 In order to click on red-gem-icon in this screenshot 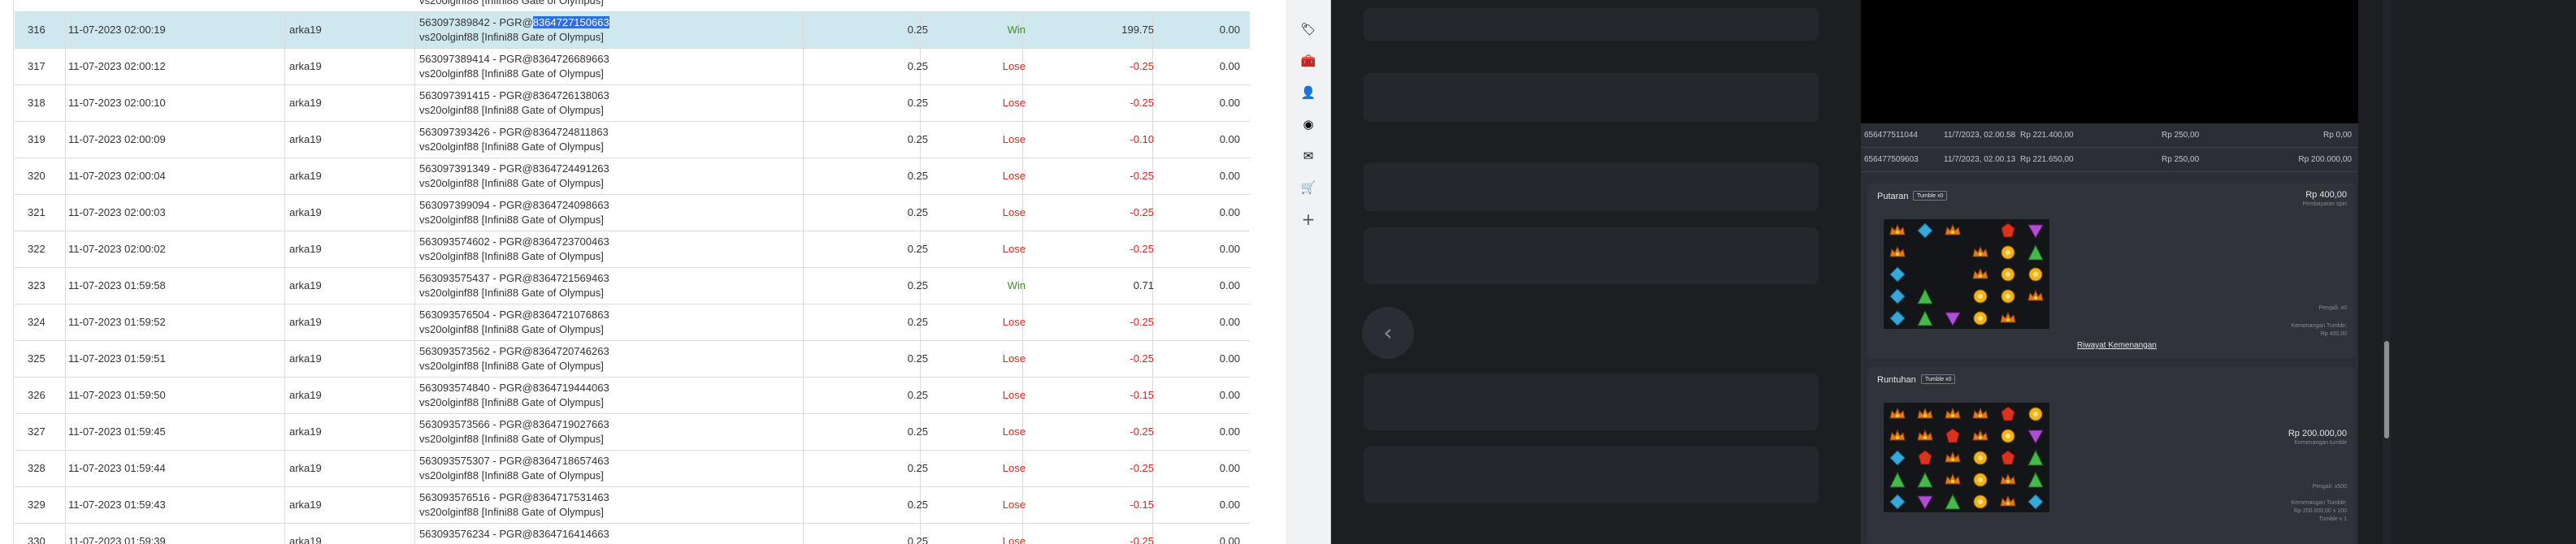, I will do `click(2008, 414)`.